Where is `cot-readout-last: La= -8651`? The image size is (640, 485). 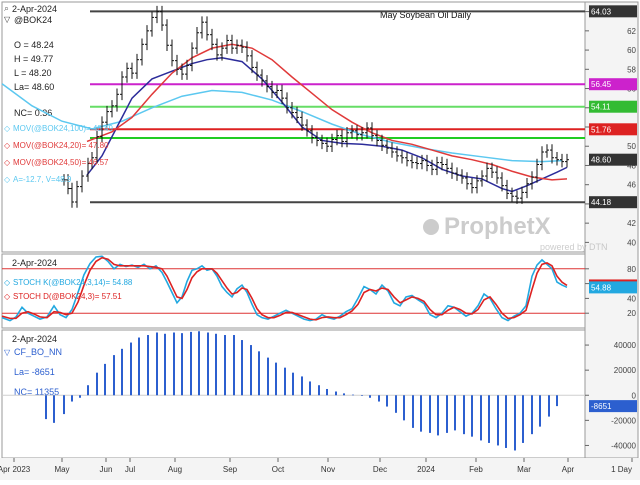
cot-readout-last: La= -8651 is located at coordinates (34, 372).